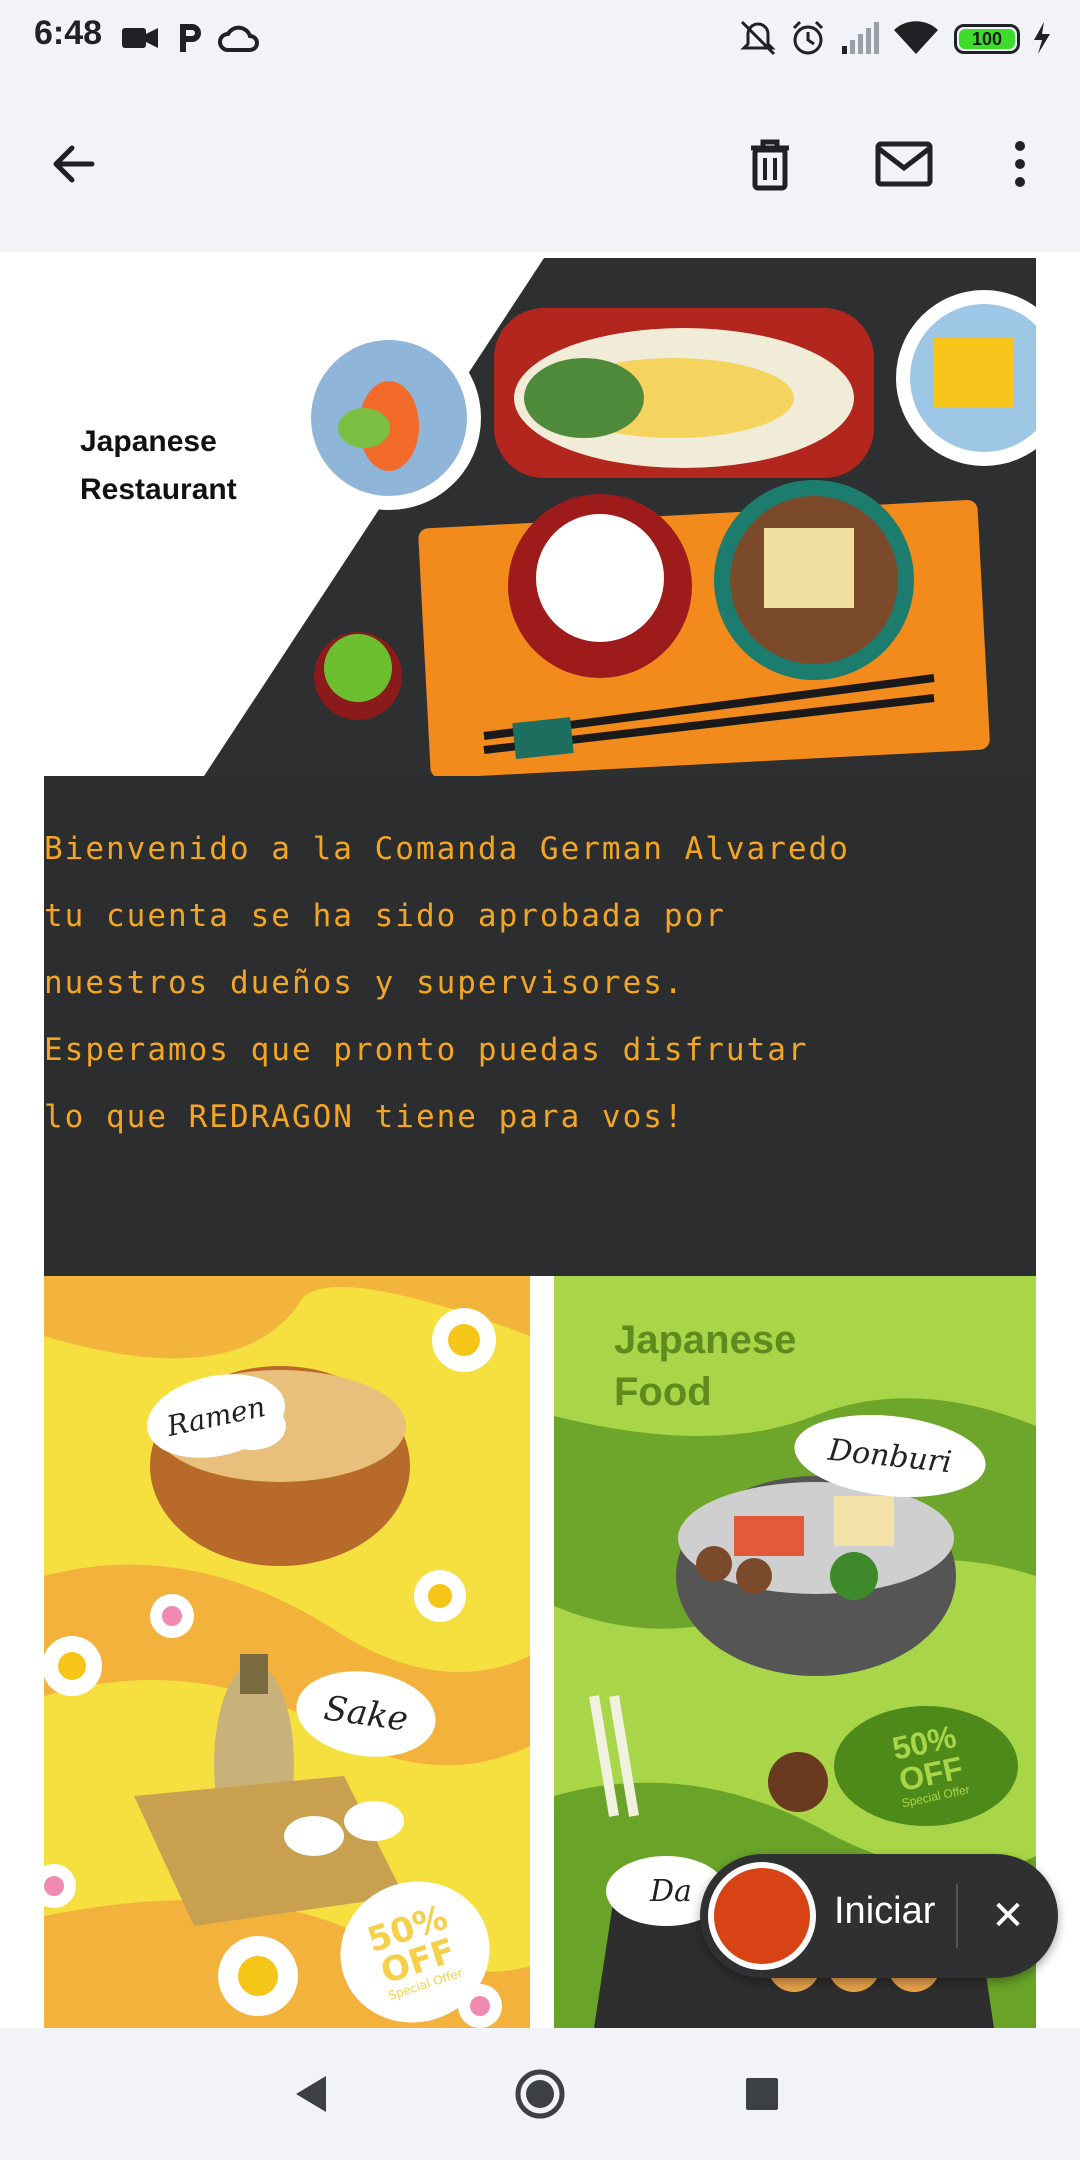 The height and width of the screenshot is (2160, 1080). I want to click on cloud-icon, so click(238, 40).